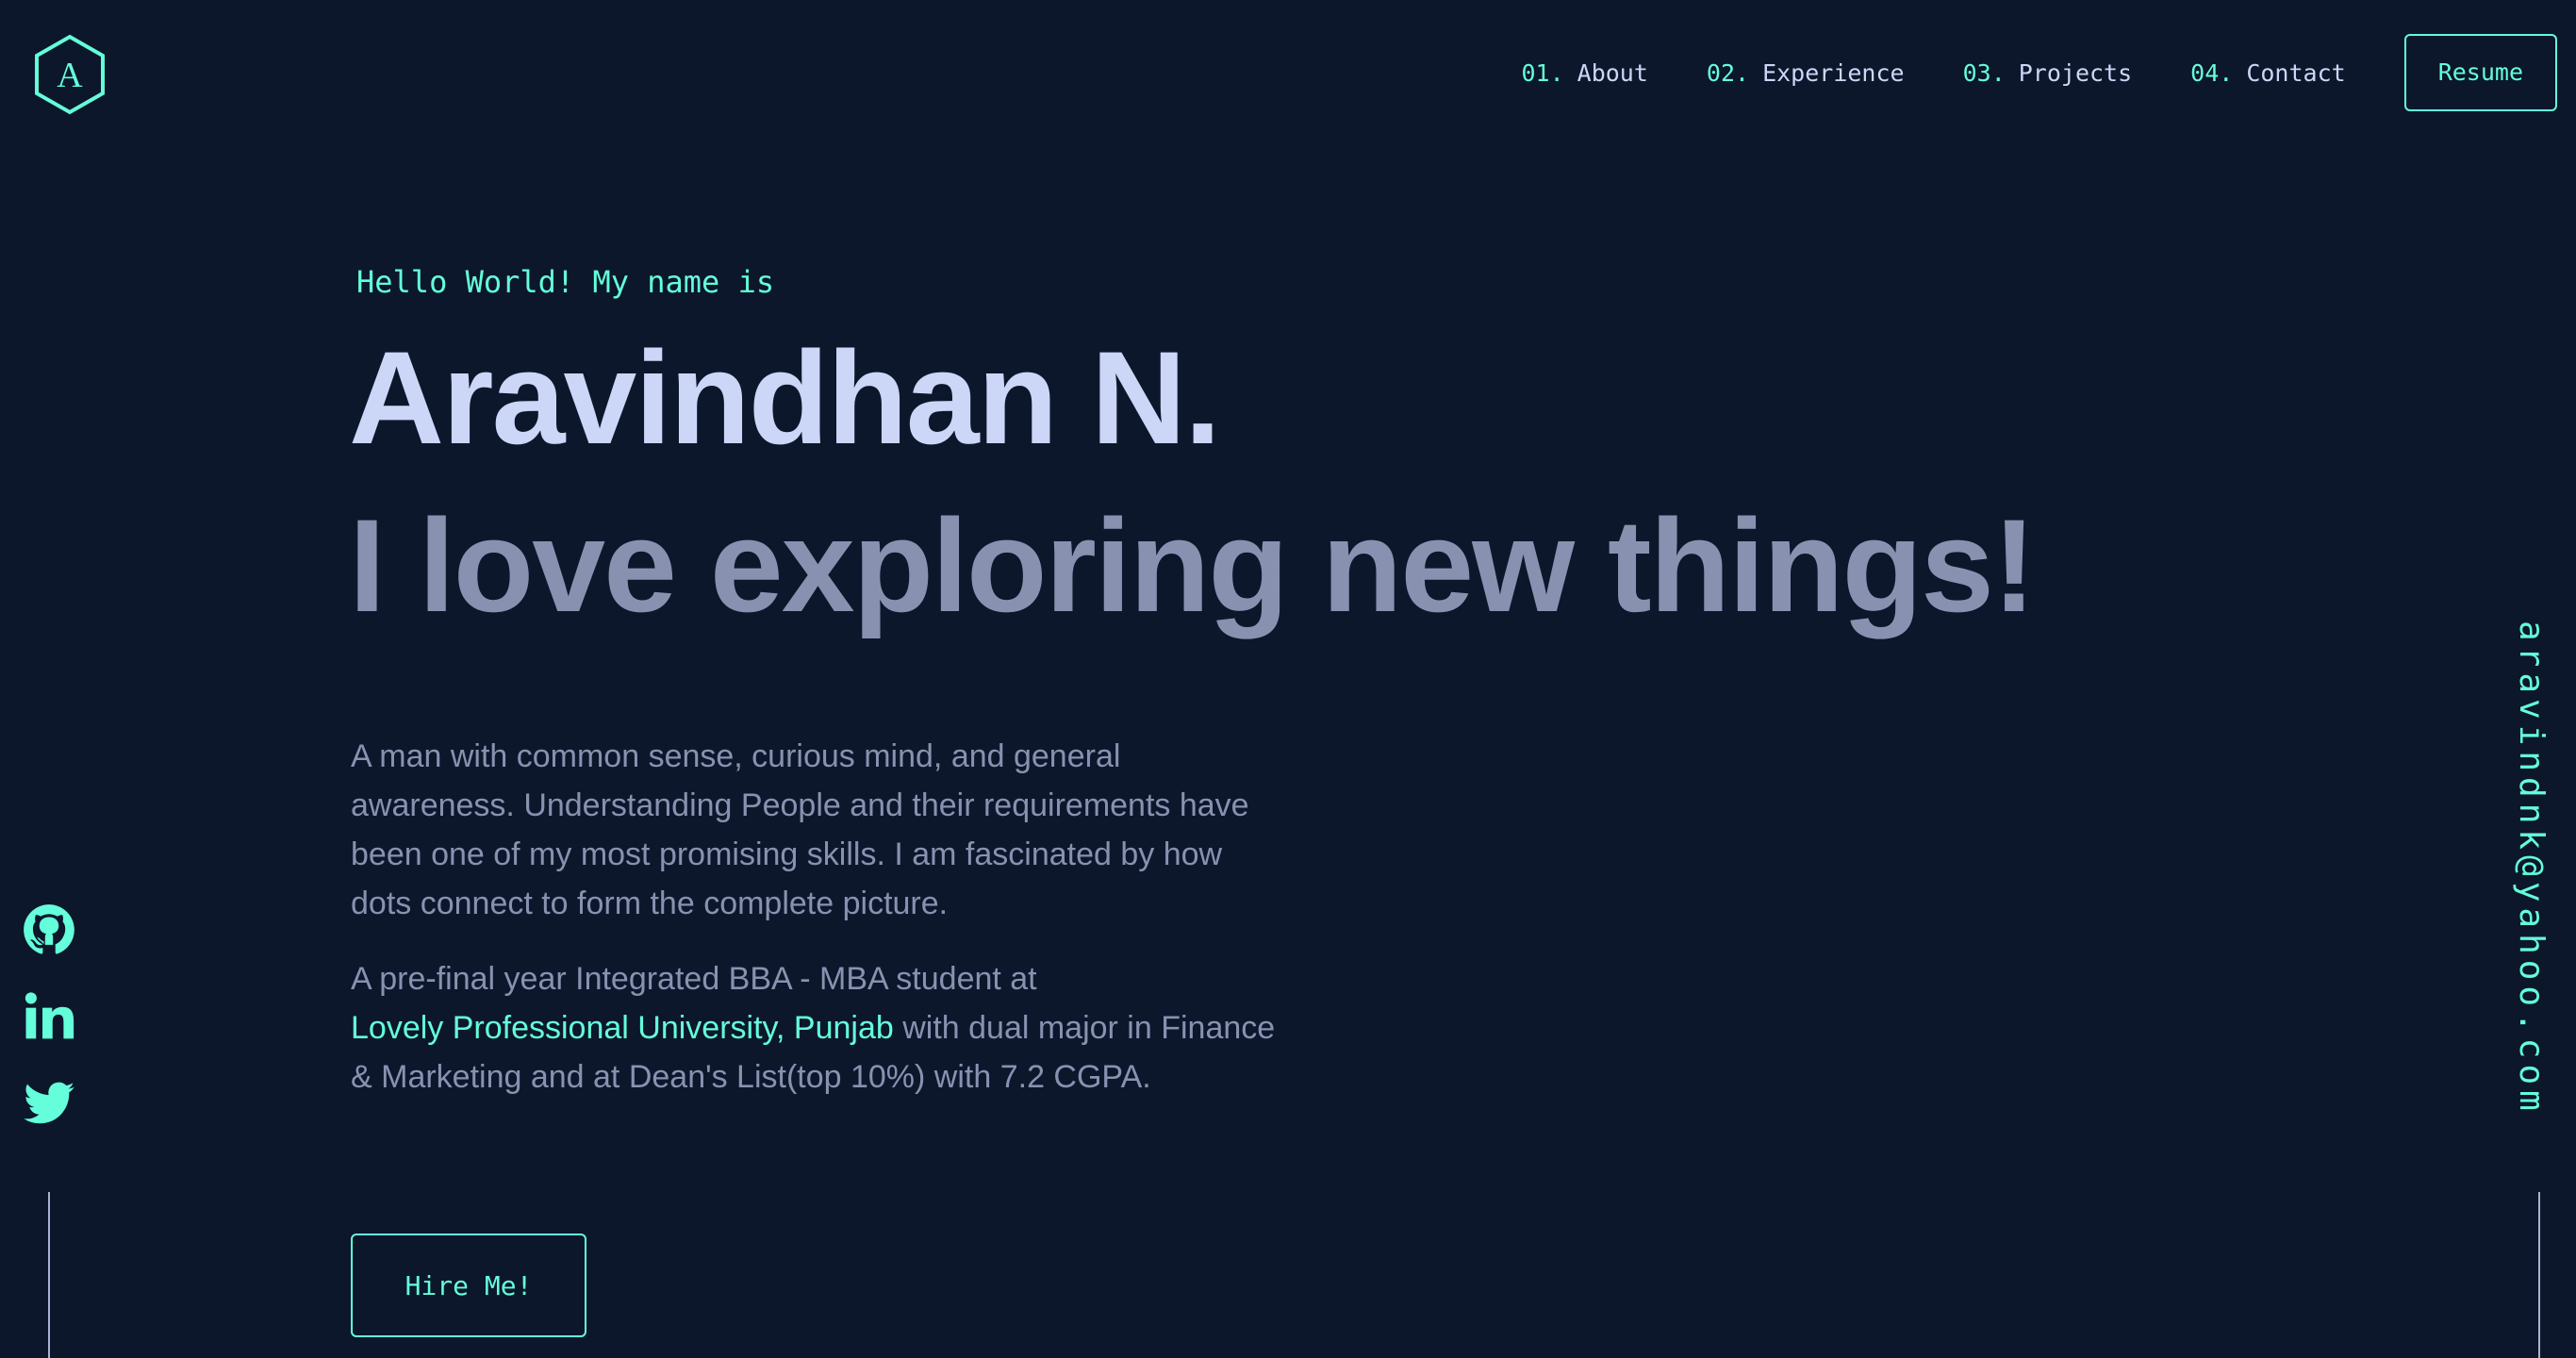 Image resolution: width=2576 pixels, height=1358 pixels. I want to click on twitter-link, so click(49, 1103).